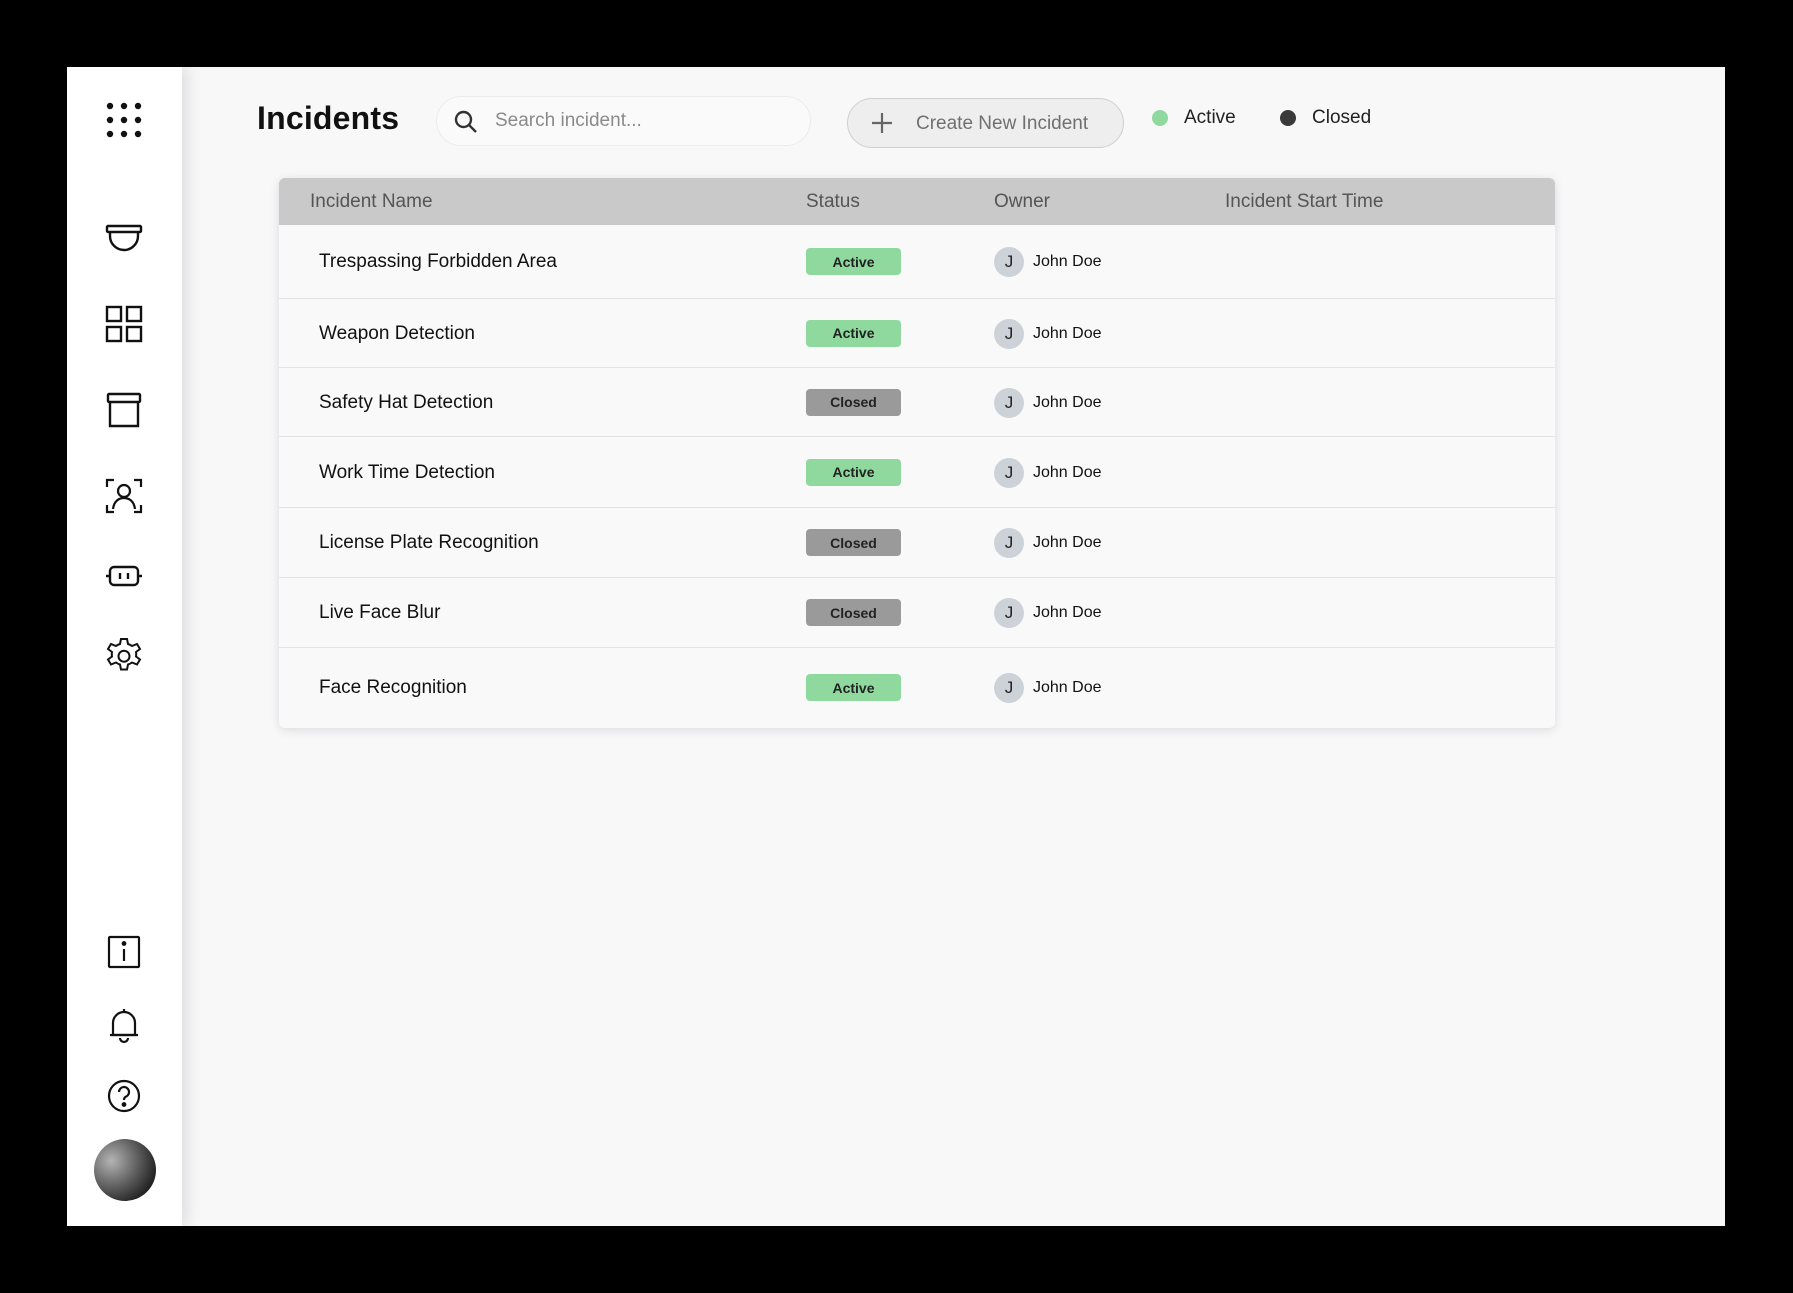  I want to click on sidebar, so click(124, 646).